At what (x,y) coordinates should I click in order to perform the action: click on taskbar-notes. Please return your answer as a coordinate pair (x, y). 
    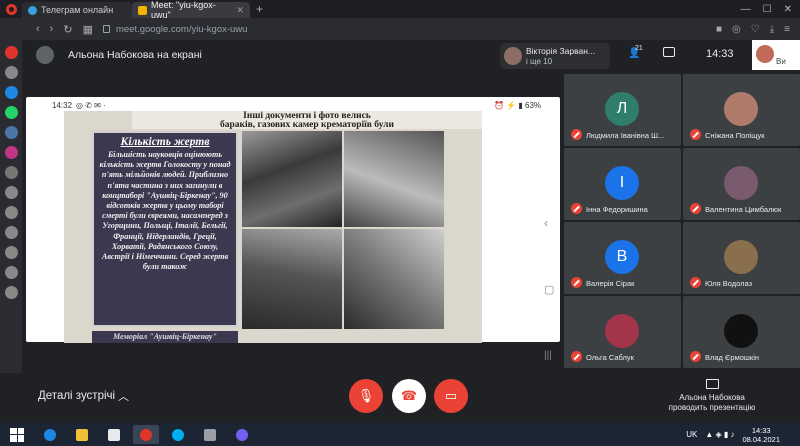
    Looking at the image, I should click on (210, 434).